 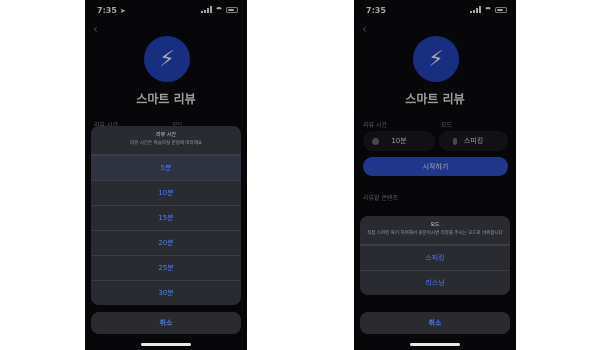 What do you see at coordinates (435, 233) in the screenshot?
I see `sheet-message: 직접 스피킹 복기 하며해서 원문이시면 리뷰를 주시는 모드로 바뀌합니다` at bounding box center [435, 233].